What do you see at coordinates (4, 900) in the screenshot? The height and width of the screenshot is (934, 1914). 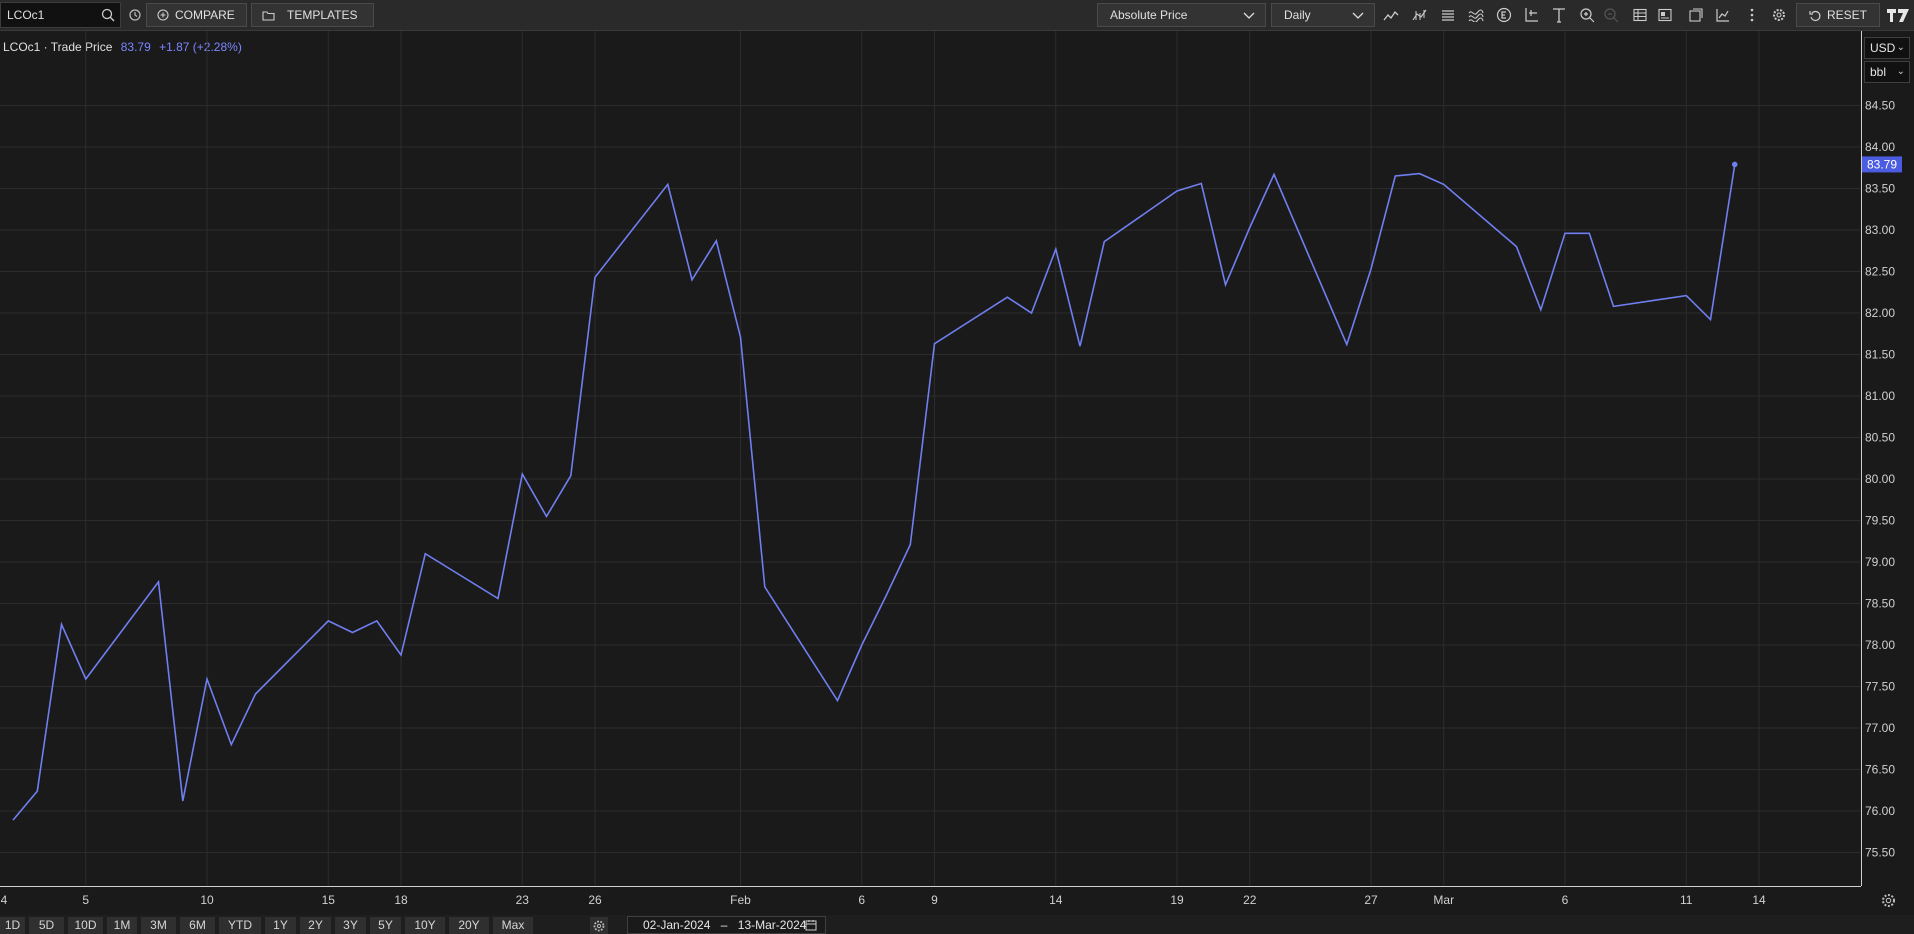 I see `x-tick-label: 4` at bounding box center [4, 900].